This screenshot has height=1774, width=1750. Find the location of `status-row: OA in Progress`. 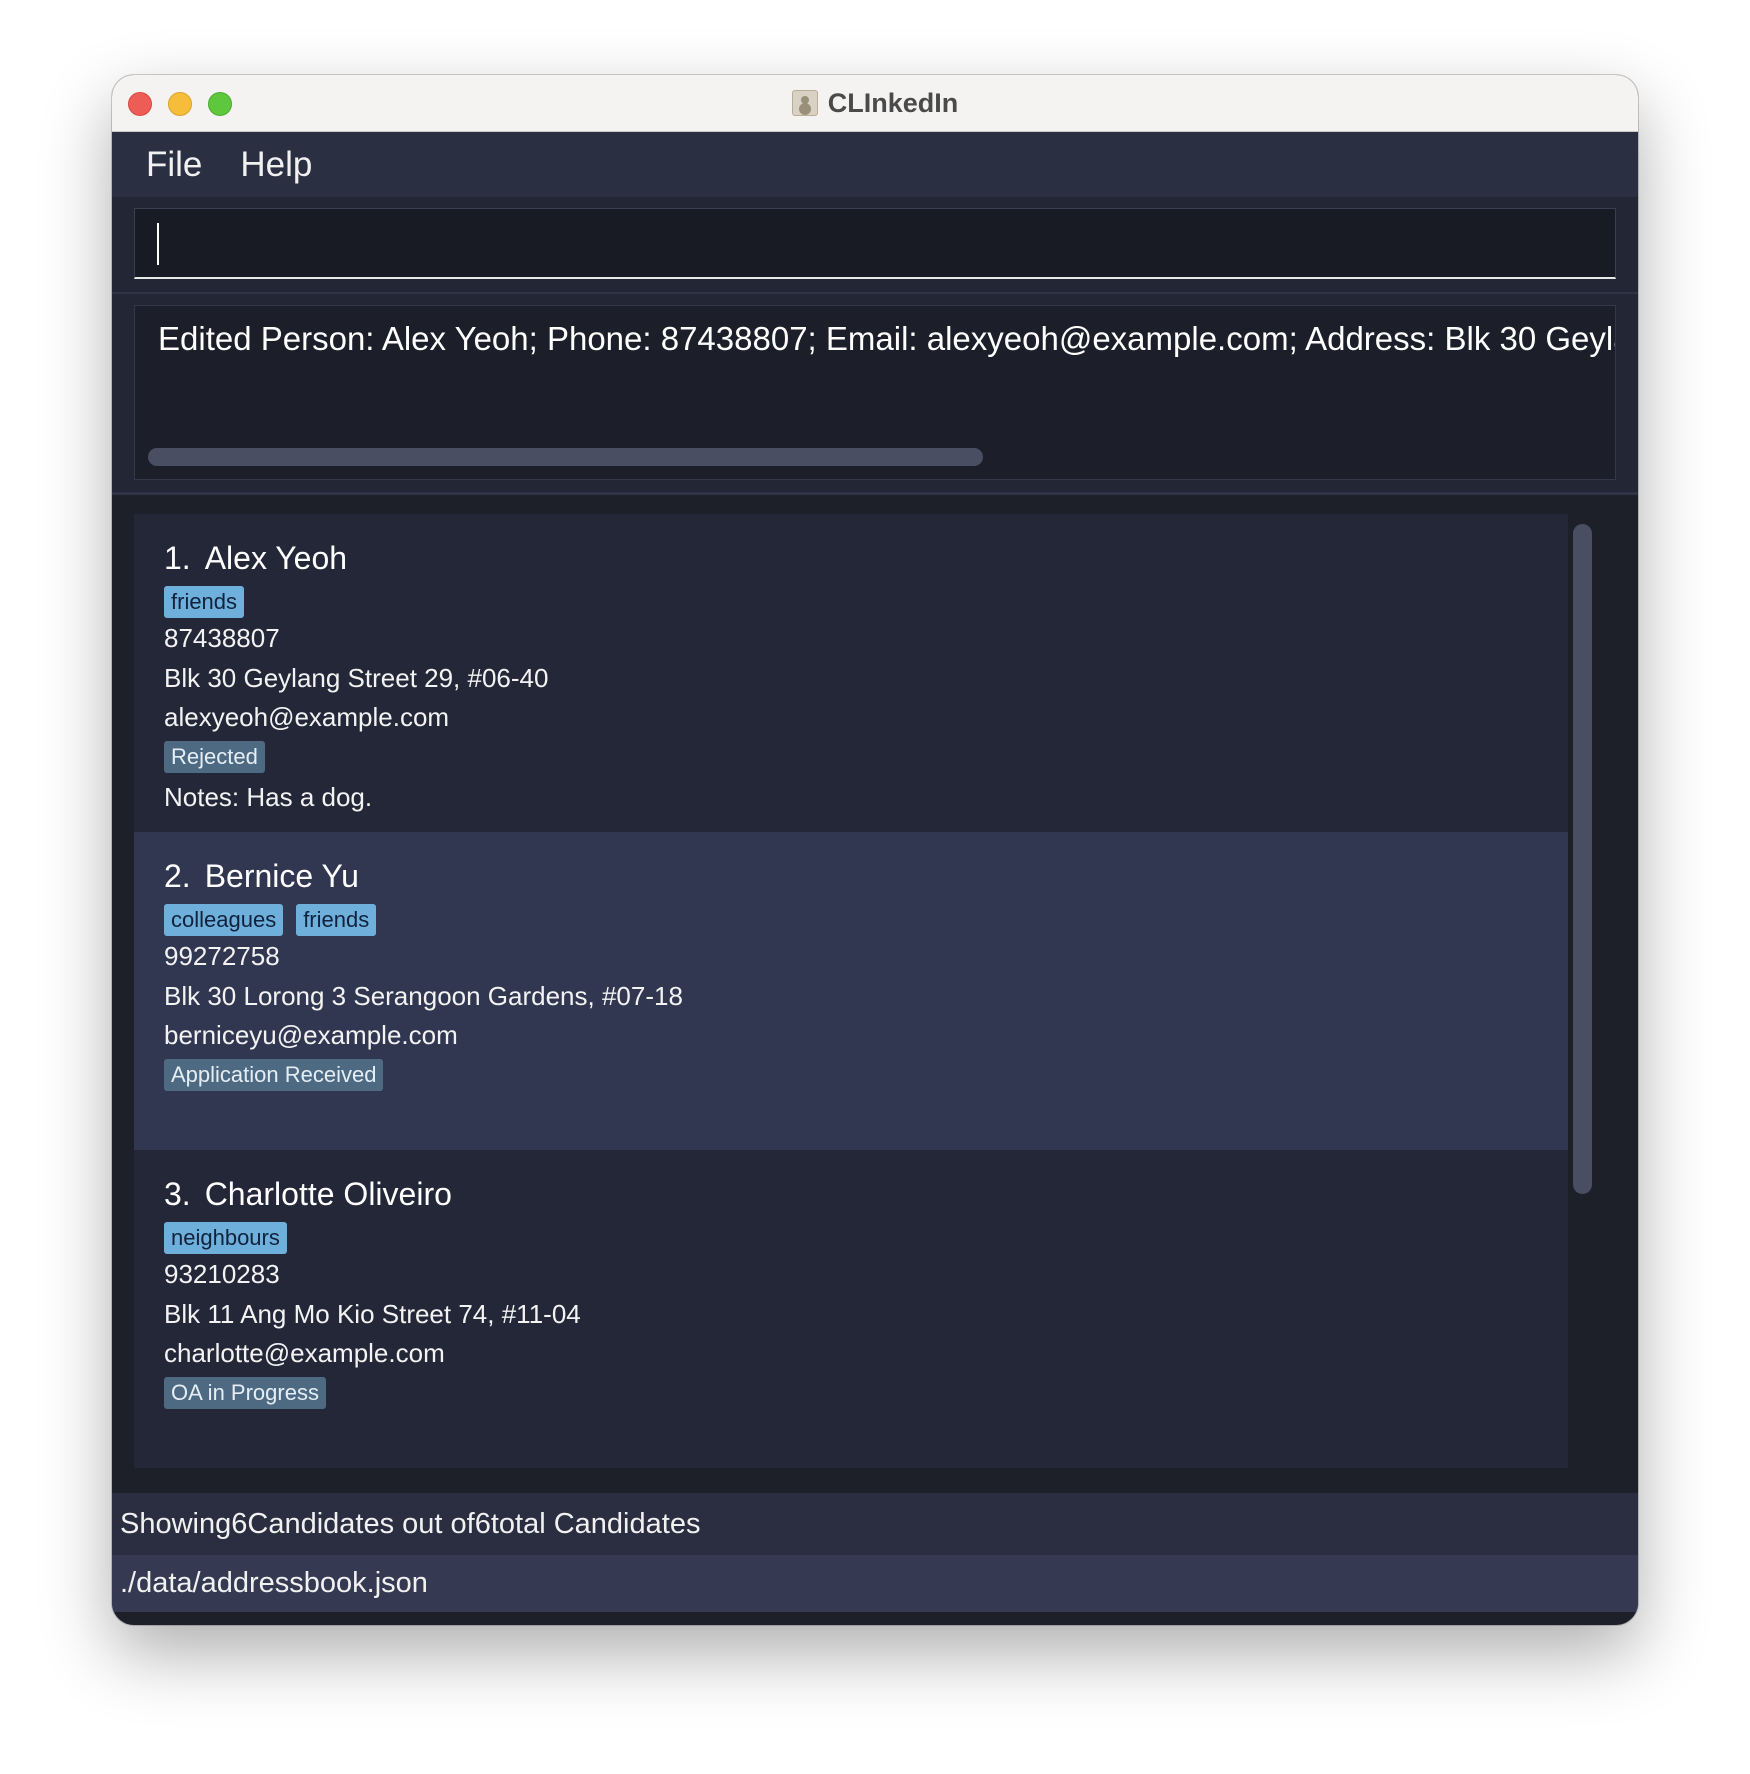

status-row: OA in Progress is located at coordinates (866, 1394).